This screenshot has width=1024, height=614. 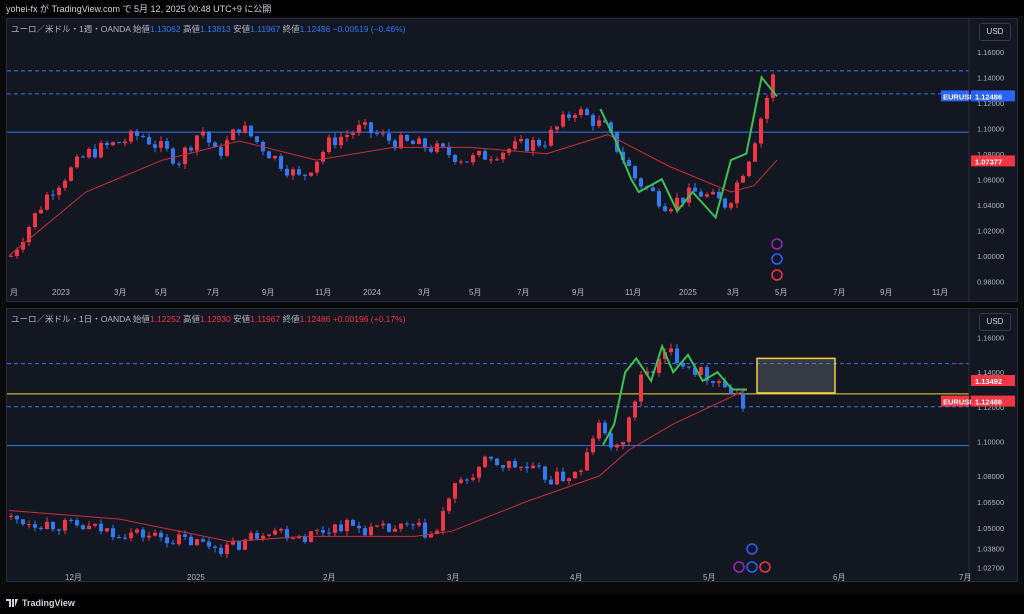 I want to click on price-tick-label: 1.06500, so click(x=990, y=502).